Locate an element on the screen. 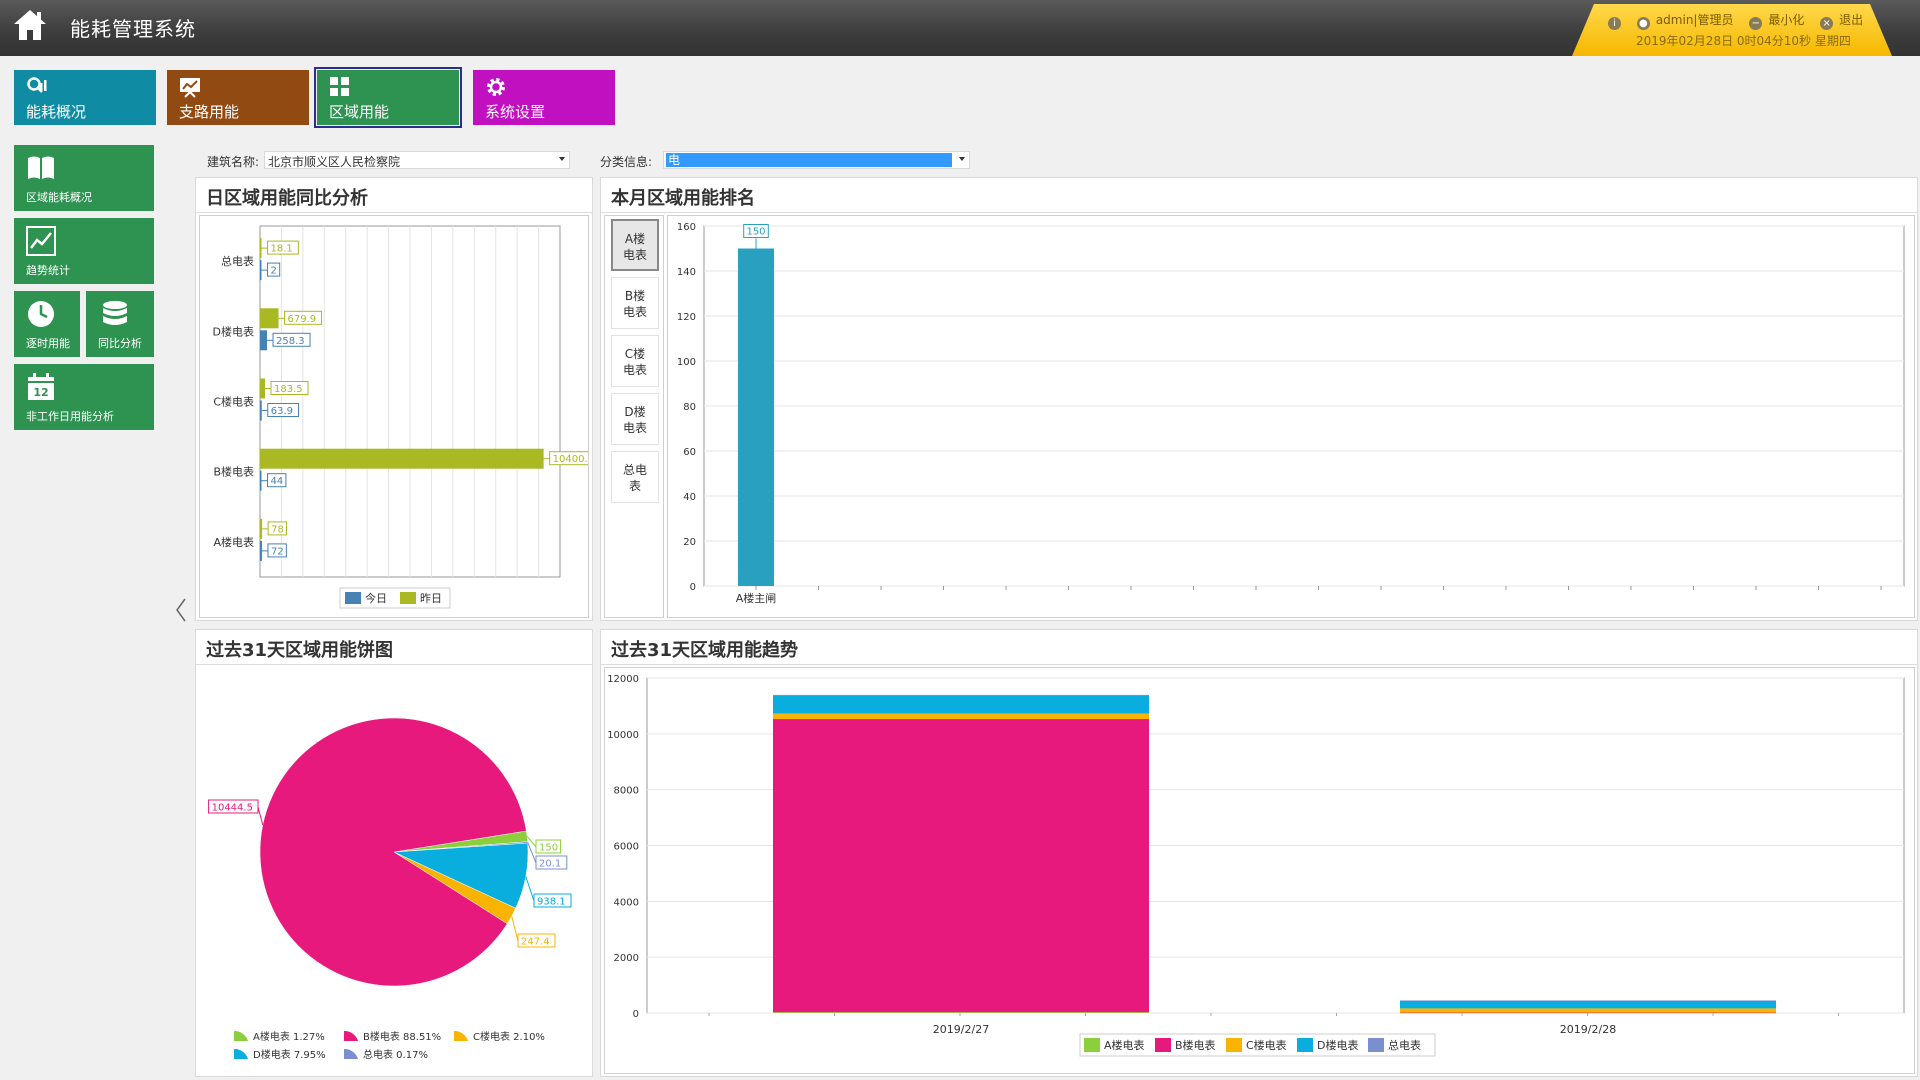 The image size is (1920, 1080). side-hourly-energy: 逐时用能 is located at coordinates (47, 324).